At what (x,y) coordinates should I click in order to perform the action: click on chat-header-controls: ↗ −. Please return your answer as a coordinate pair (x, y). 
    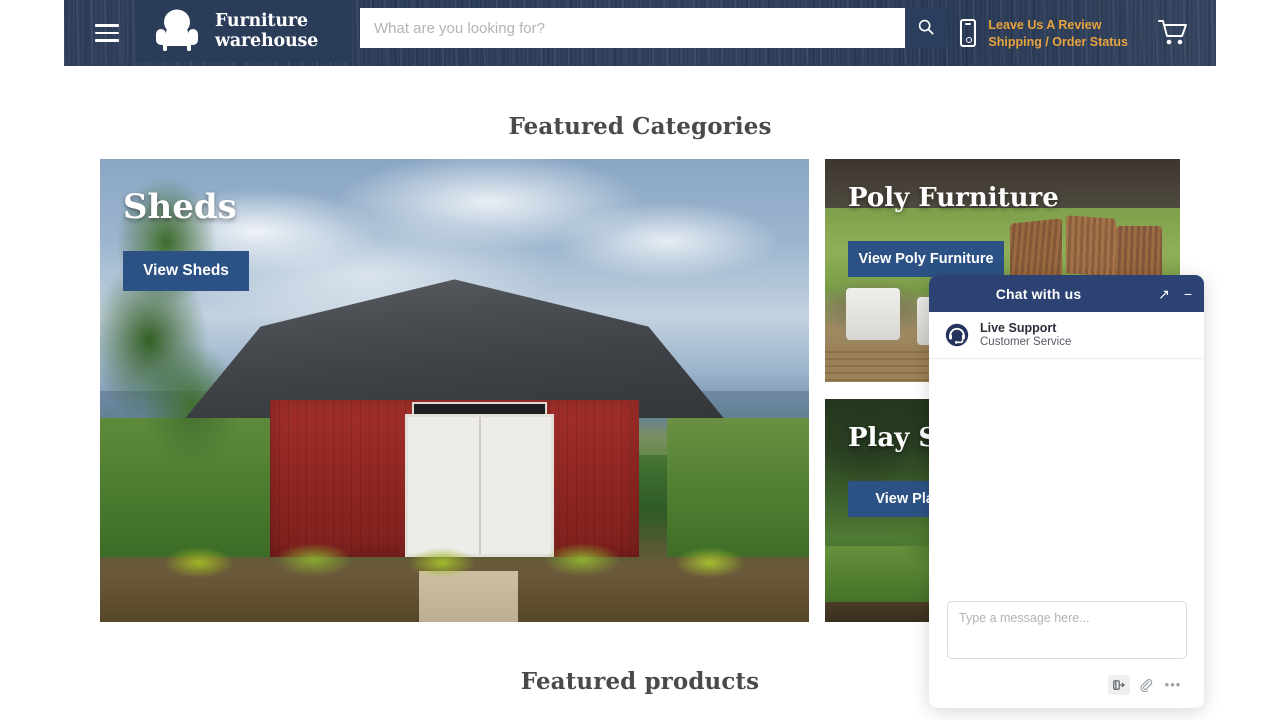
    Looking at the image, I should click on (1175, 294).